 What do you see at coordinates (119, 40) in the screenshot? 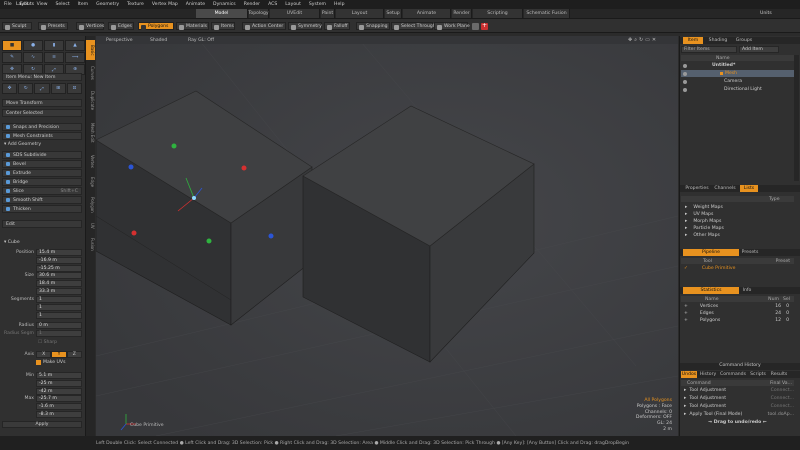
I see `perspective-dropdown: Perspective` at bounding box center [119, 40].